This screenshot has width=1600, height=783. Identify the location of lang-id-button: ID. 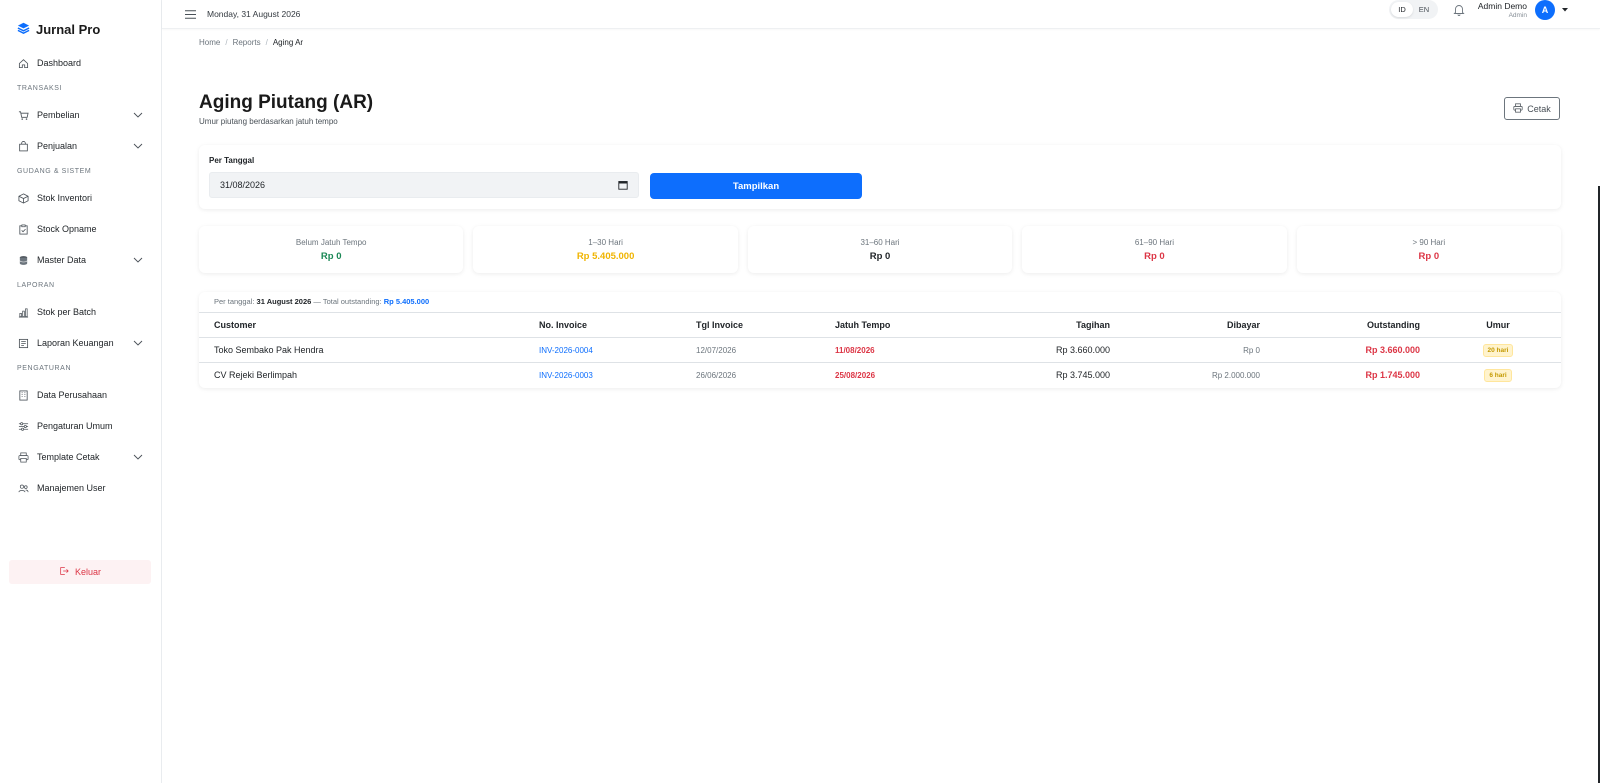
(1402, 9).